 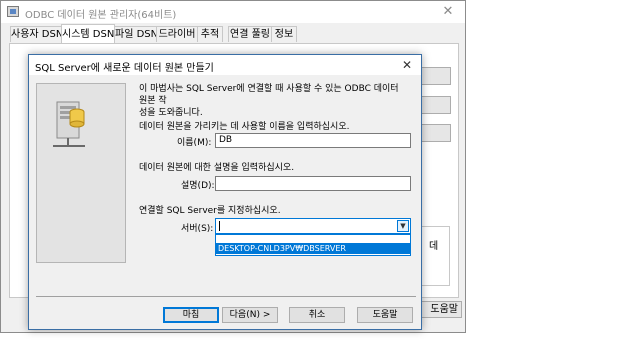 I want to click on tab-system-dsn: 시스템 DSN, so click(x=88, y=33).